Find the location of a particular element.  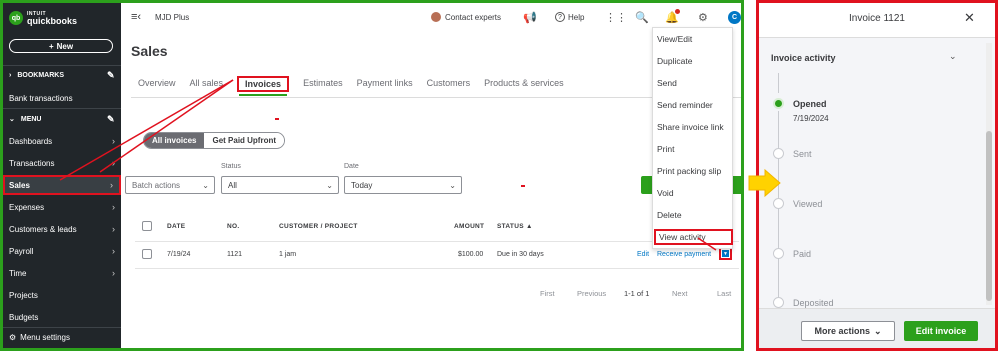

edit-invoice-button: Edit invoice is located at coordinates (941, 331).